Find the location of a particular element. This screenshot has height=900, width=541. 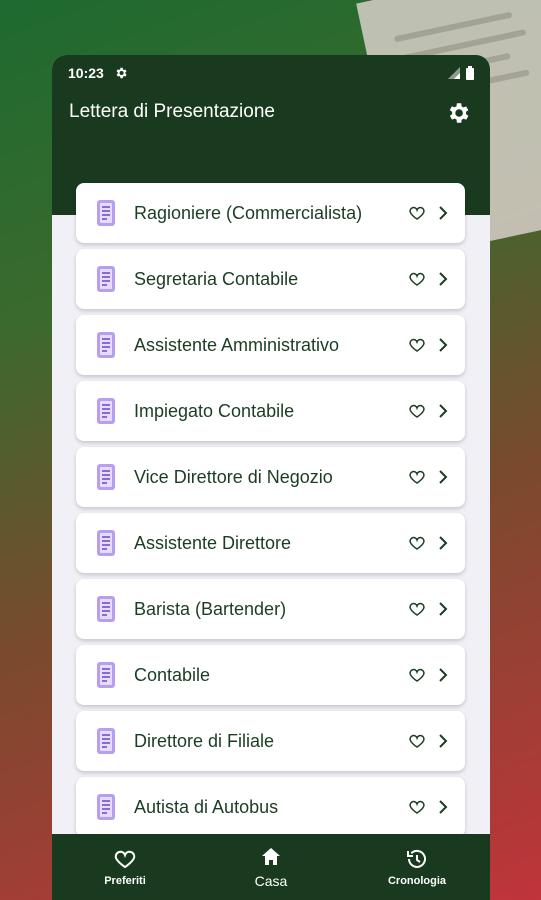

list-item-label: Assistente Direttore is located at coordinates (213, 542).